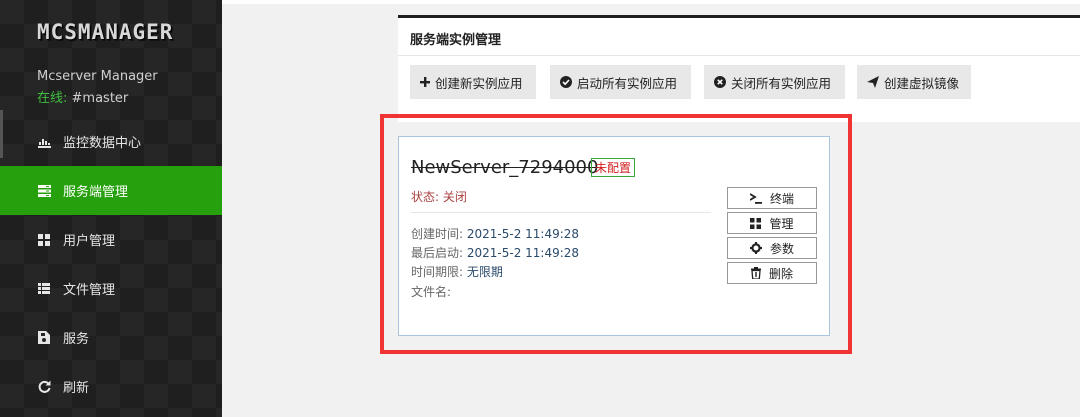 The height and width of the screenshot is (417, 1080). Describe the element at coordinates (96, 192) in the screenshot. I see `sidebar-item-label: 服务端管理` at that location.